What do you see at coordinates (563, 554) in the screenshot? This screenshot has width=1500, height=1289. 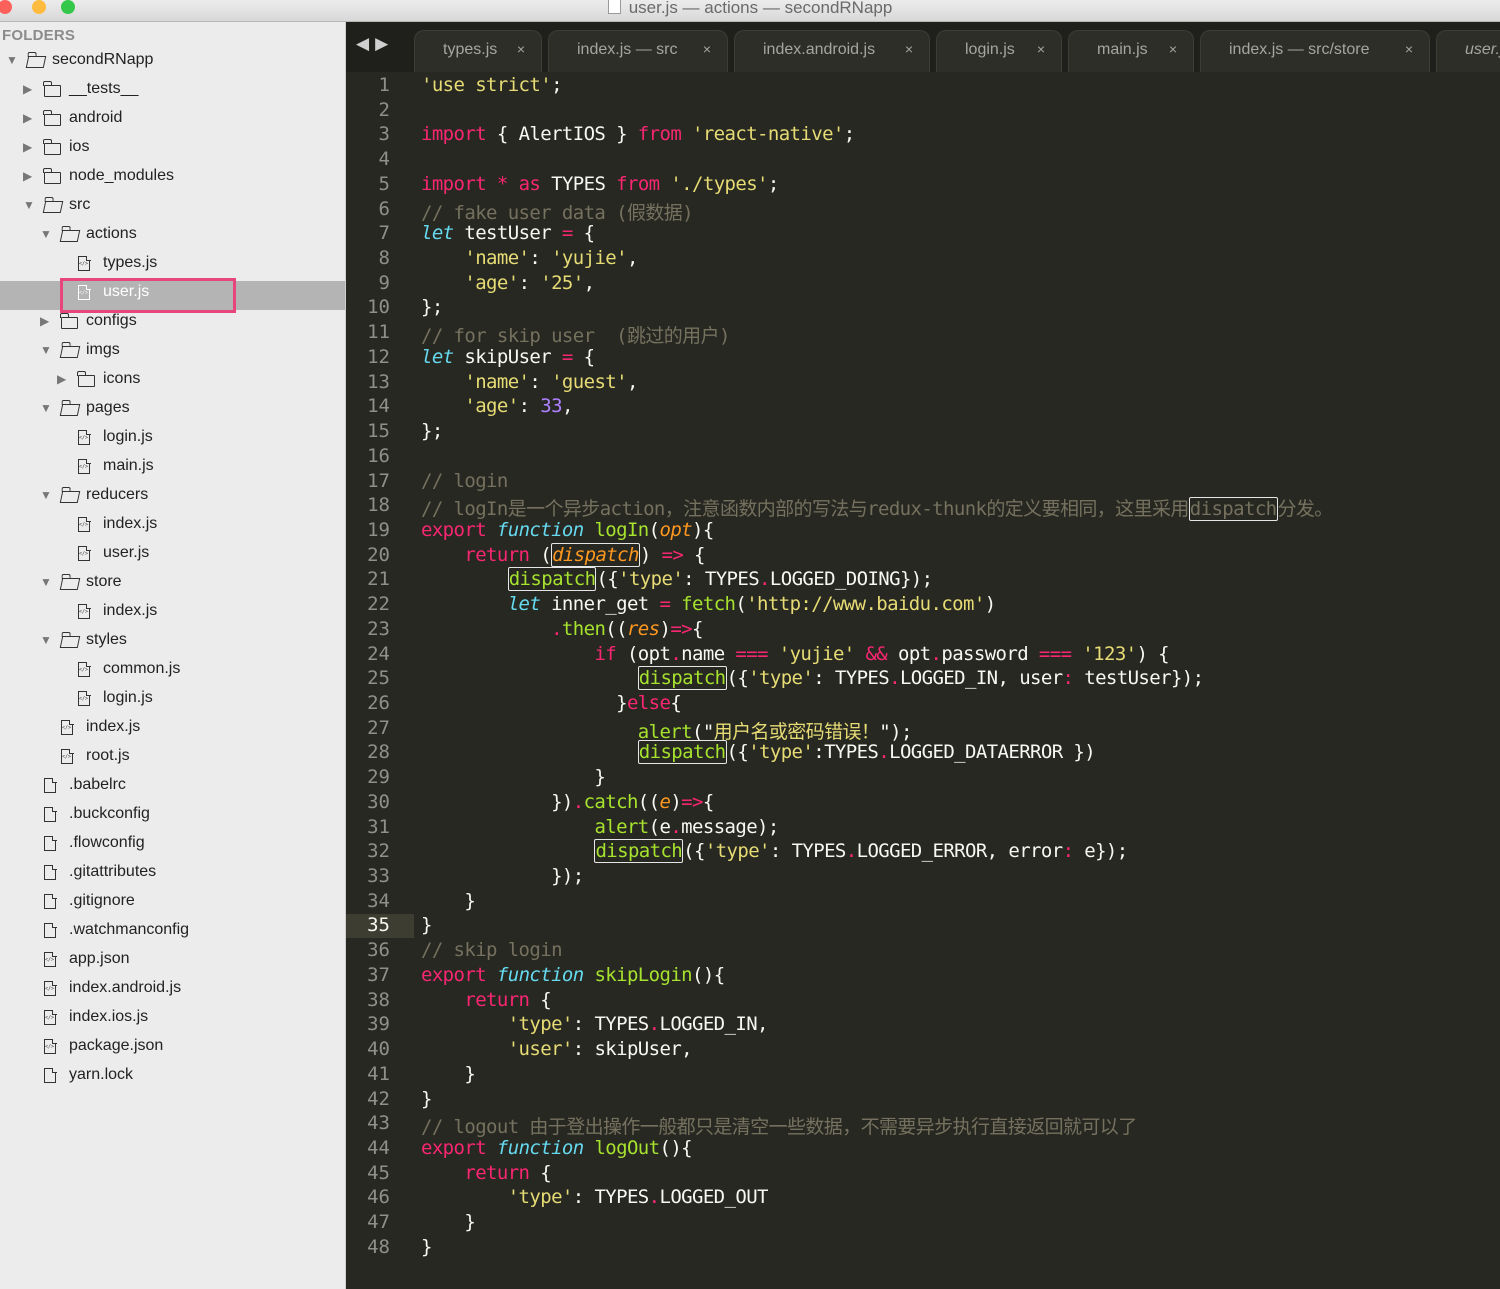 I see `code-line: return (dispatch) => {` at bounding box center [563, 554].